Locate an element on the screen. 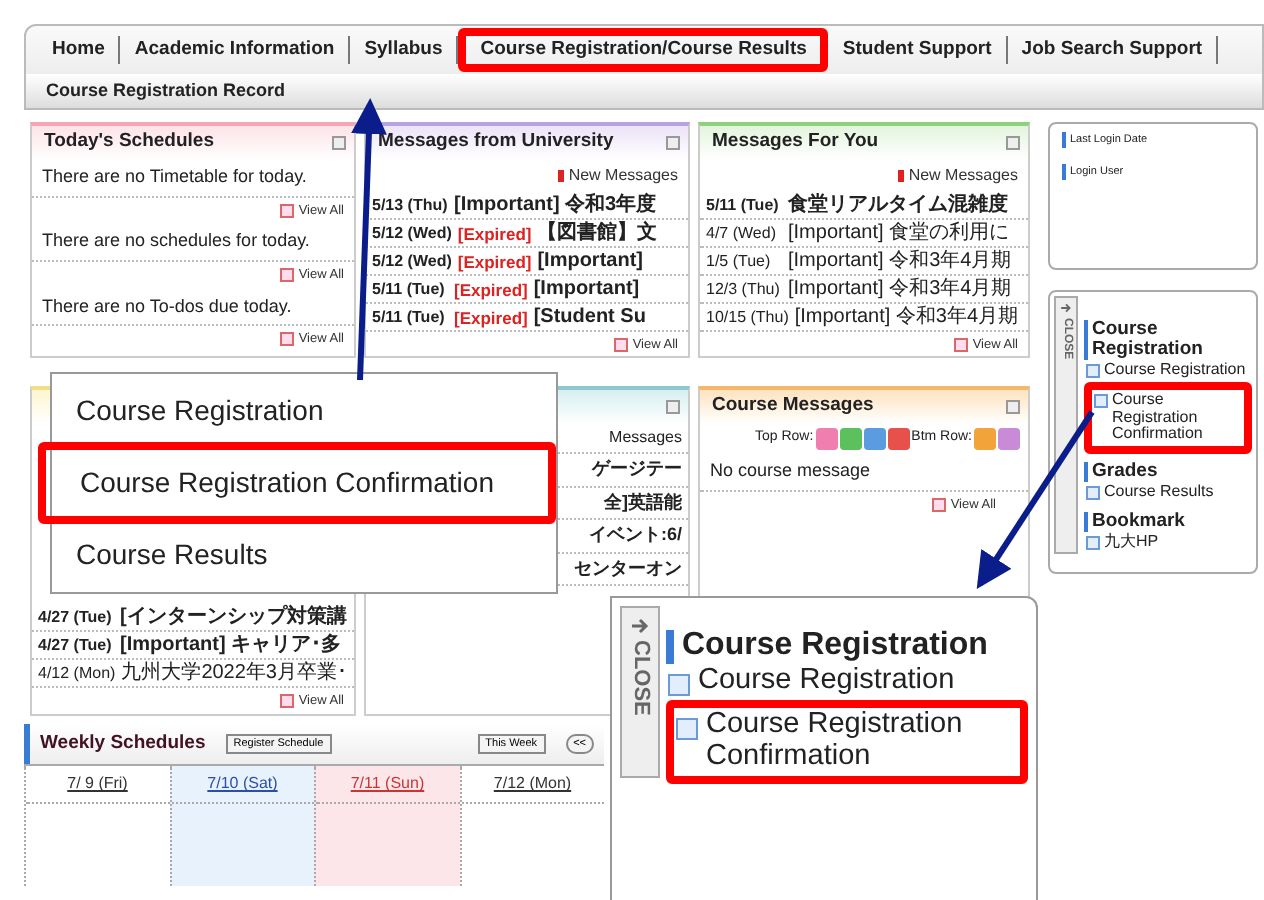  message-row: 4/7 (Wed) [Important] 食堂の利用に is located at coordinates (864, 234).